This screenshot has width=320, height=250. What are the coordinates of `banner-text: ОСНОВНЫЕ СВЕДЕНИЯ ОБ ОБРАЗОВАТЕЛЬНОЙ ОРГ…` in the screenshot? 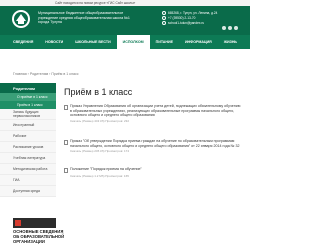 It's located at (38, 236).